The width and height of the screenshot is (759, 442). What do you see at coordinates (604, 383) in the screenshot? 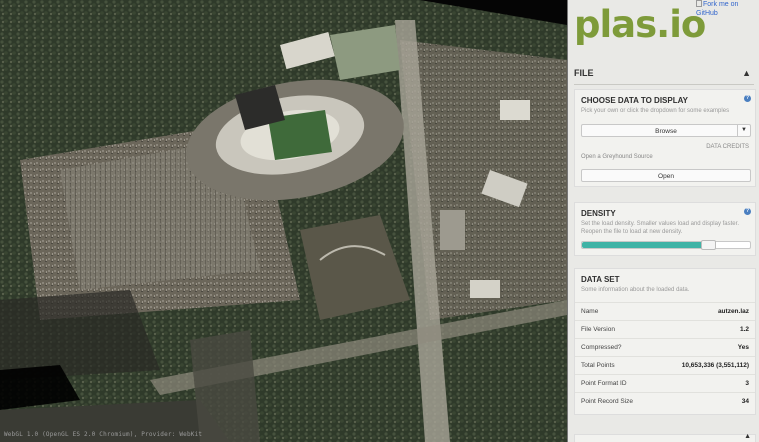
I see `data-set-key: Point Format ID` at bounding box center [604, 383].